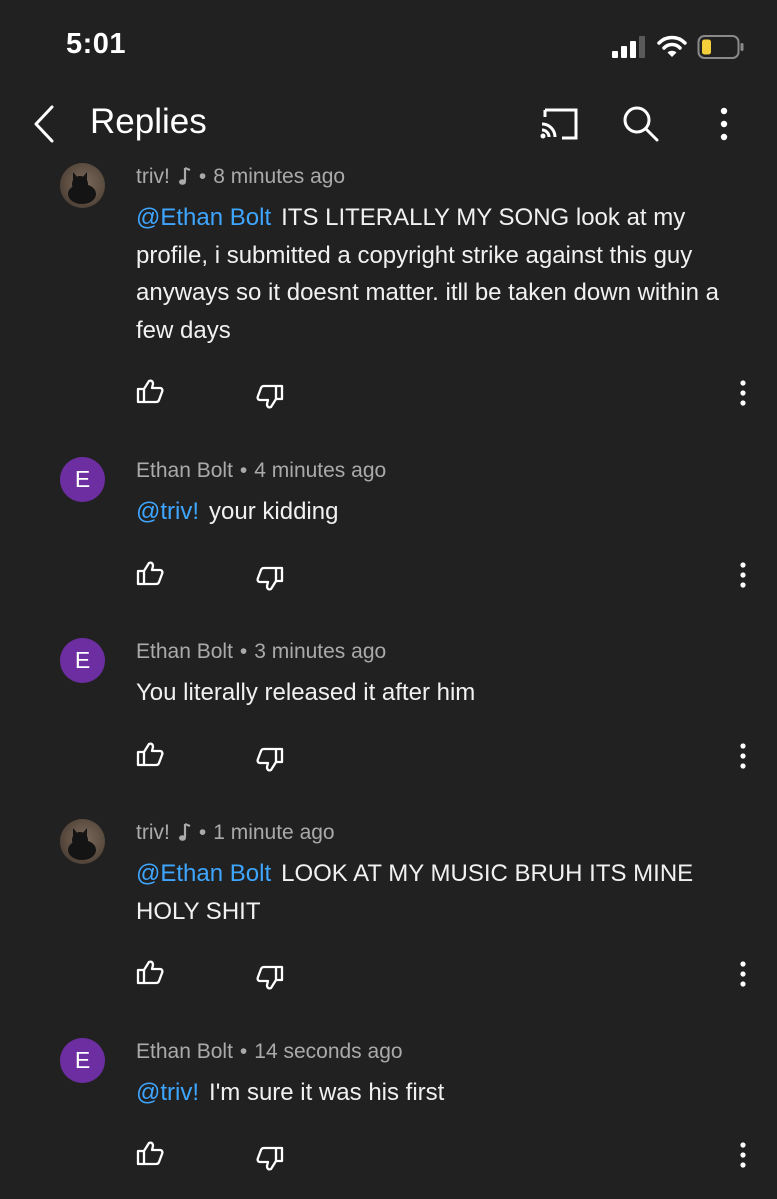 The image size is (777, 1199). Describe the element at coordinates (148, 121) in the screenshot. I see `page-title: Replies` at that location.